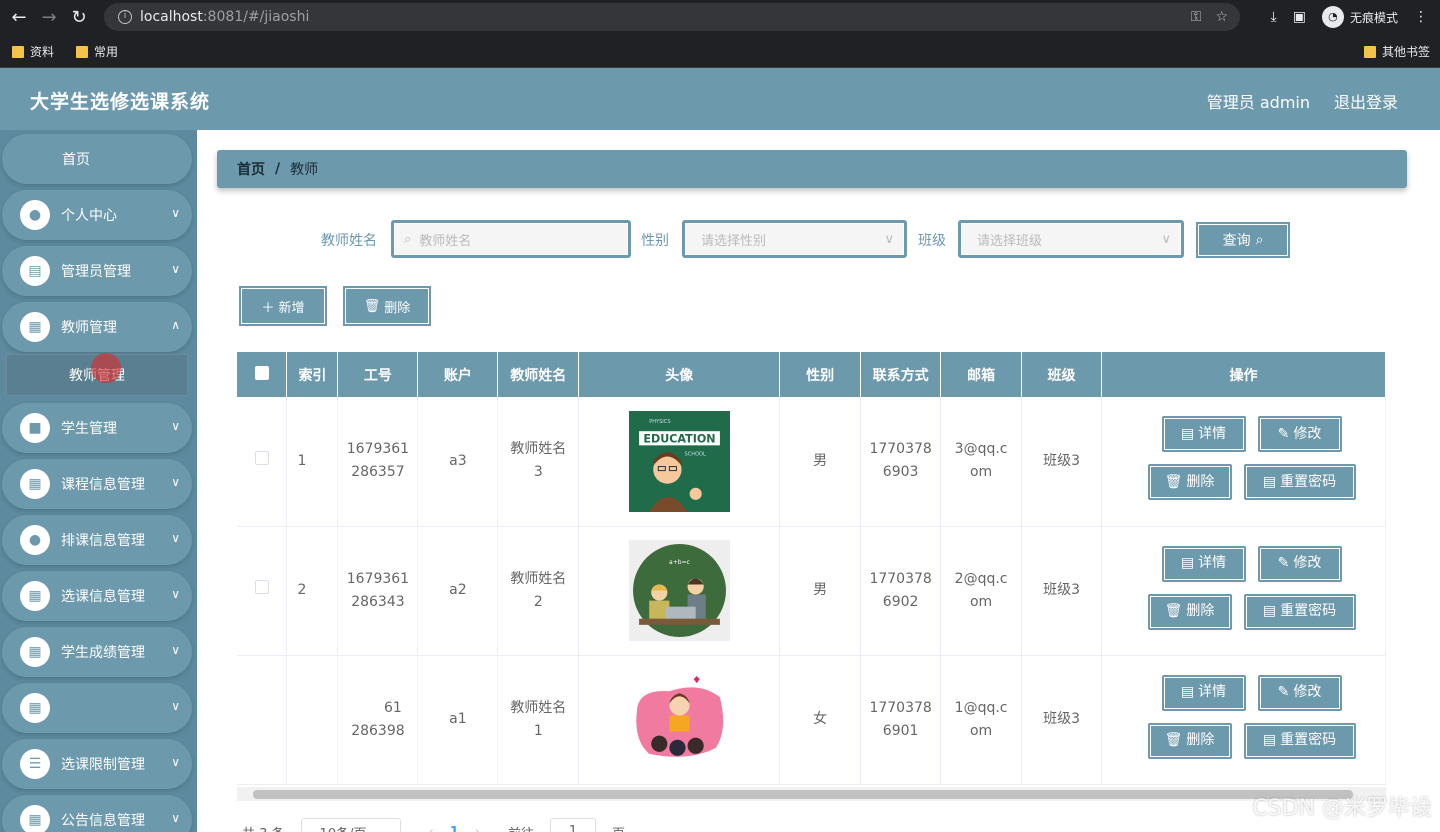 Image resolution: width=1440 pixels, height=832 pixels. Describe the element at coordinates (19, 17) in the screenshot. I see `back-icon: ←` at that location.